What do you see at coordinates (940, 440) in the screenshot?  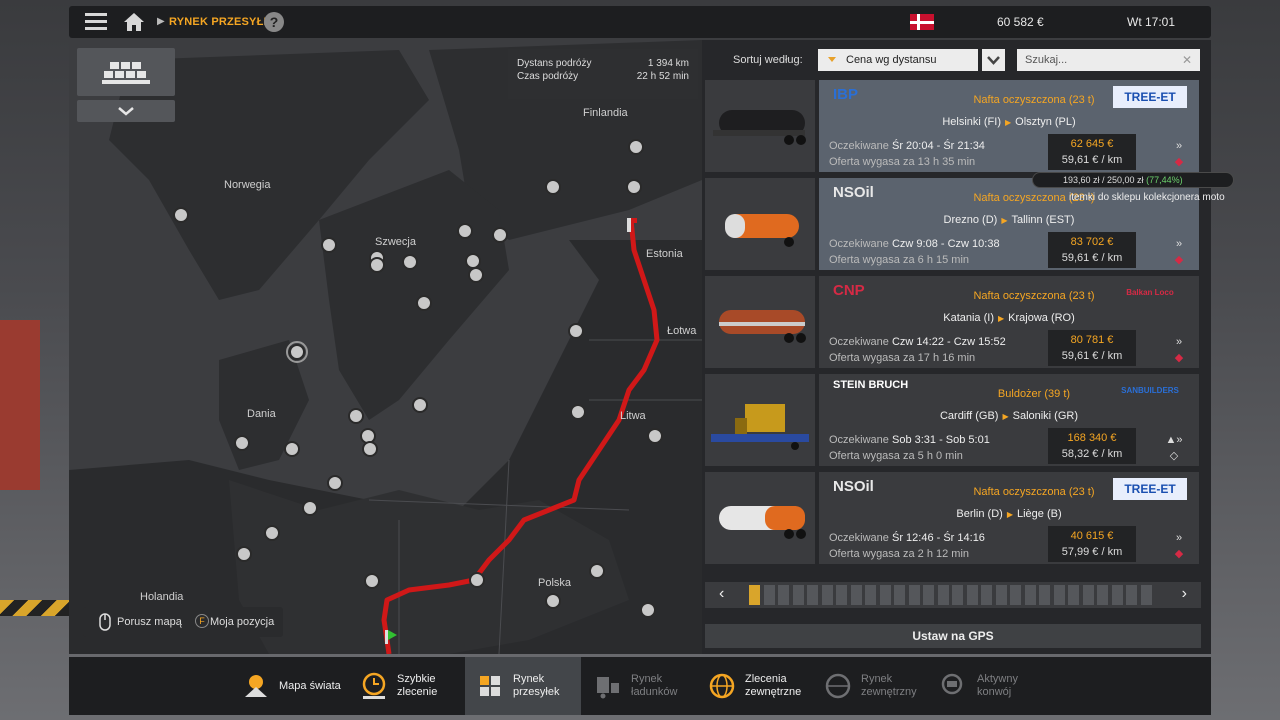 I see `expected-time: Sob 3:31 - Sob 5:01` at bounding box center [940, 440].